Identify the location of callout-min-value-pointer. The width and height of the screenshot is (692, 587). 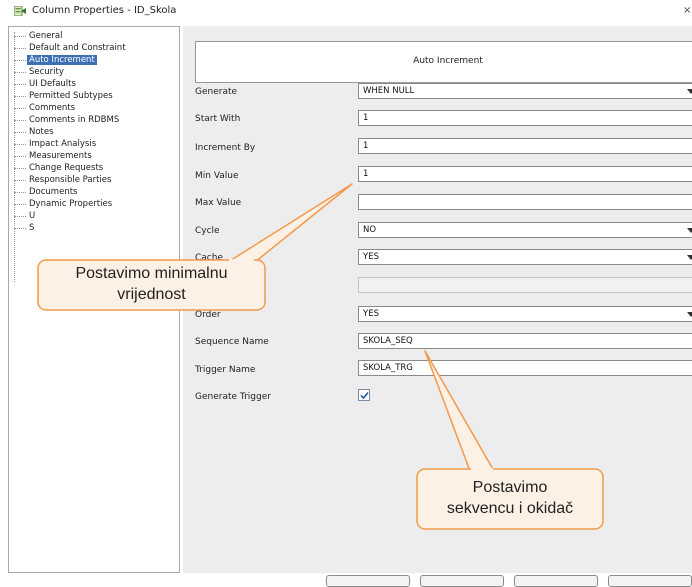
(290, 223).